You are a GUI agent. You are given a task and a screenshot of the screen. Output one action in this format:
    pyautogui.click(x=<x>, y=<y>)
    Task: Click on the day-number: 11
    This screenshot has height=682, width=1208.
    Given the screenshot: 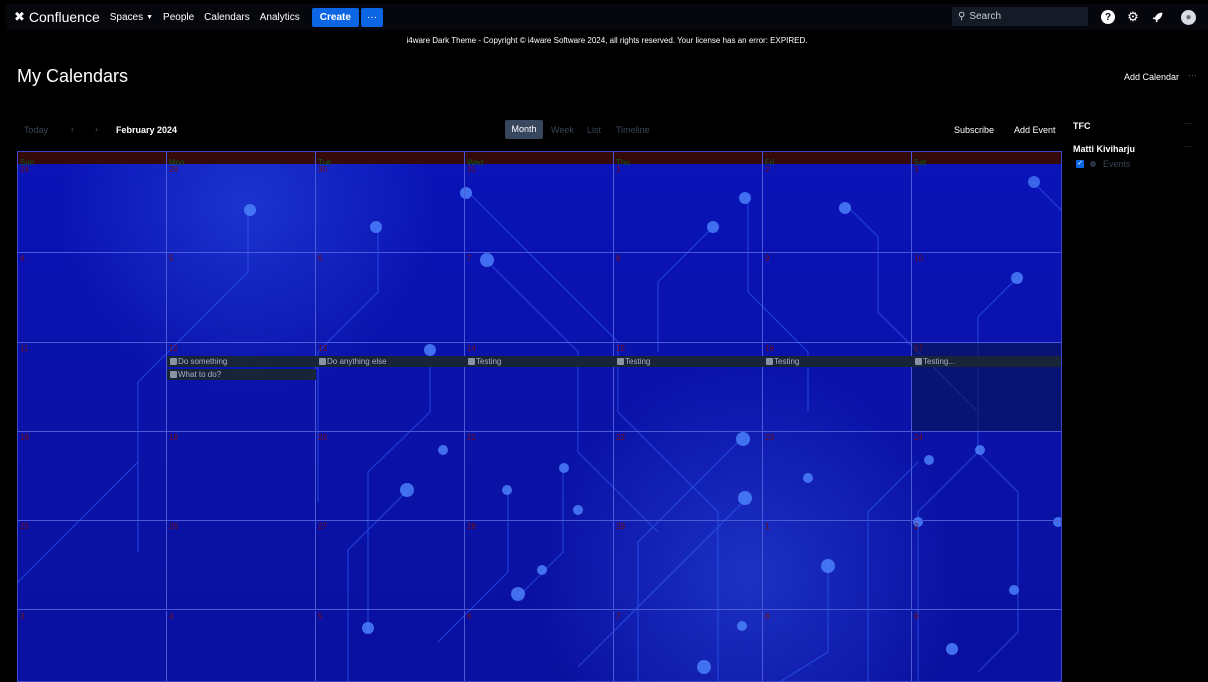 What is the action you would take?
    pyautogui.click(x=24, y=348)
    